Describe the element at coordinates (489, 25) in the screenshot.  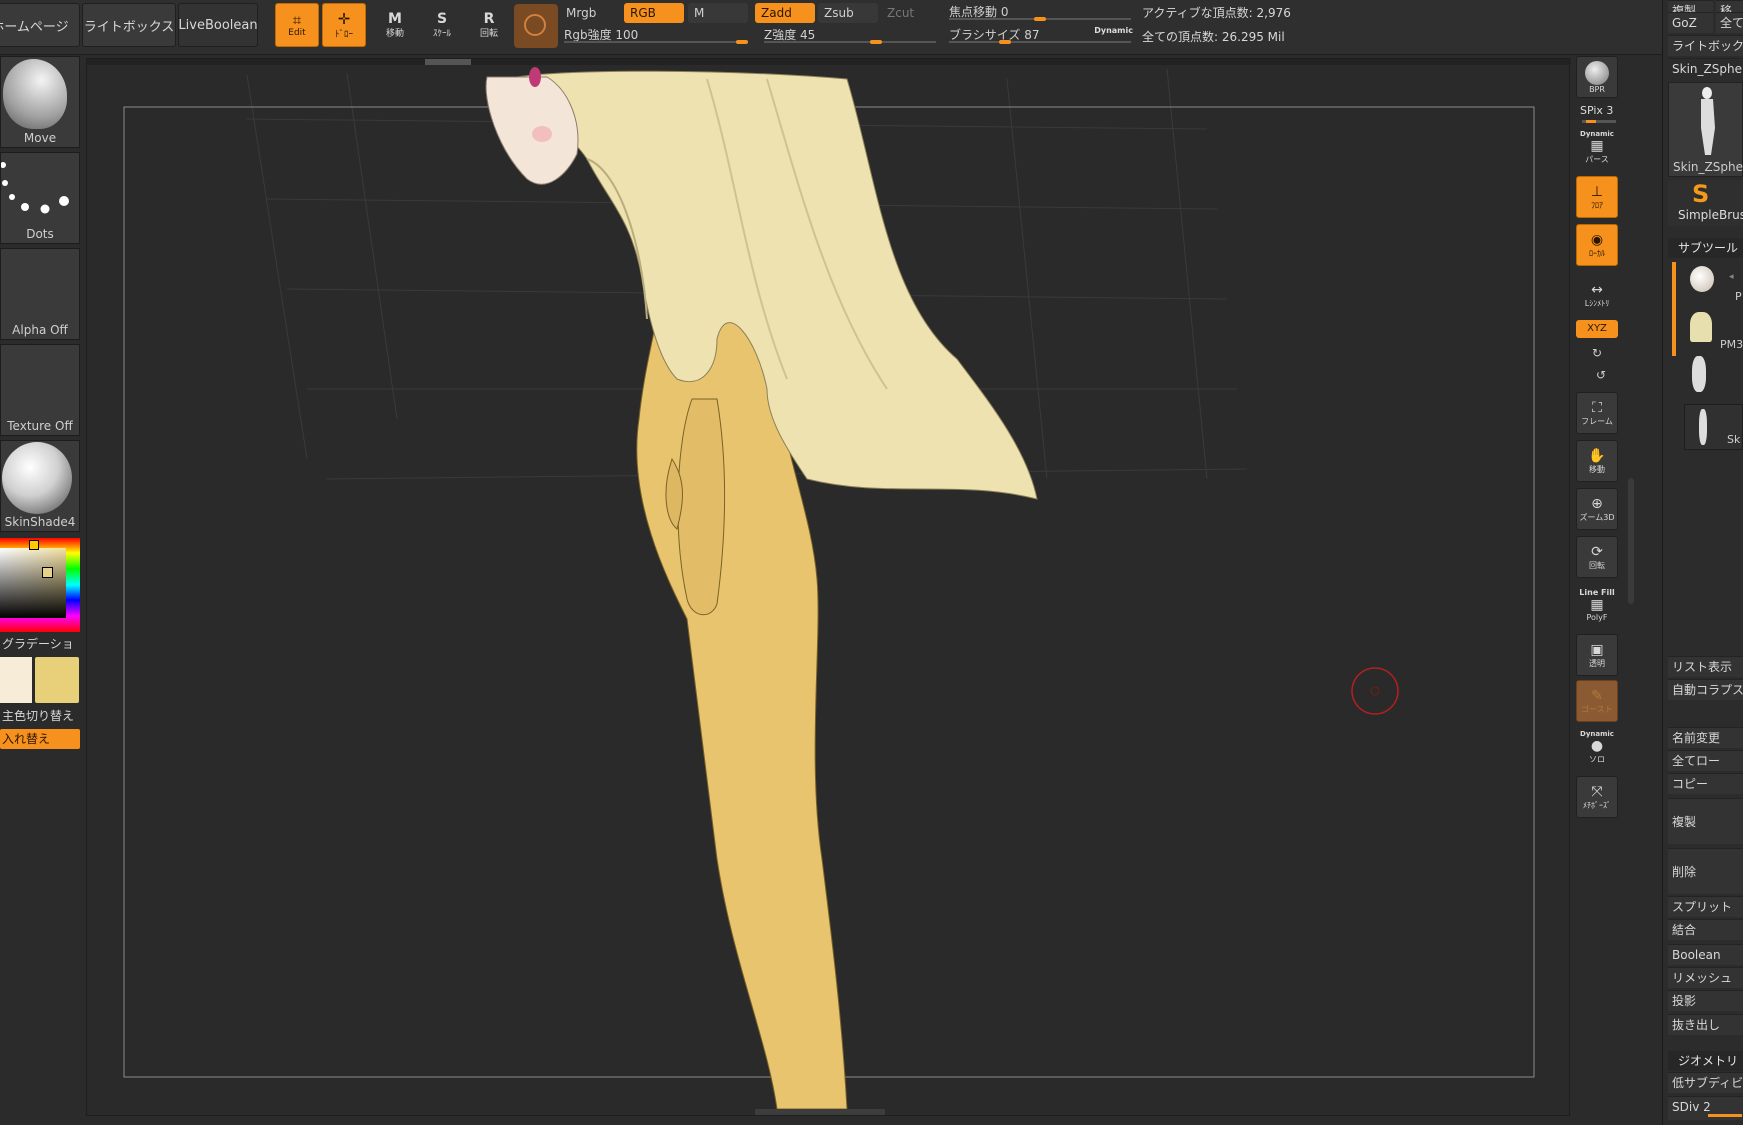
I see `rotate-mode-button: R 回転` at that location.